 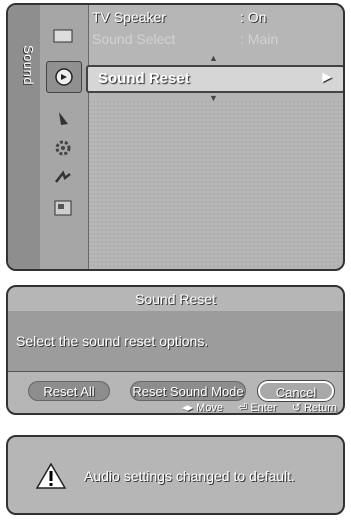 What do you see at coordinates (63, 118) in the screenshot?
I see `channel-icon` at bounding box center [63, 118].